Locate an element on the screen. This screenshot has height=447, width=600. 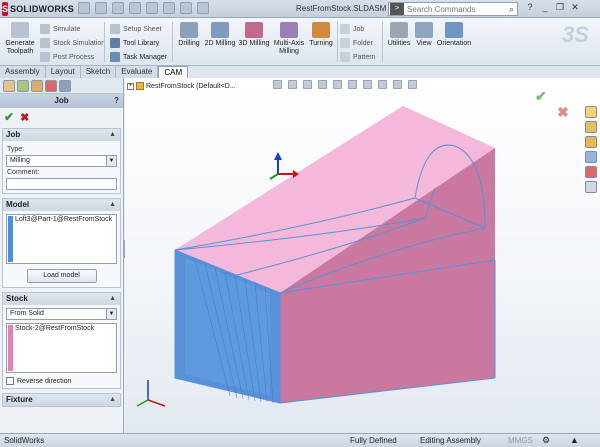
ok-icon: ✔ is located at coordinates (9, 117).